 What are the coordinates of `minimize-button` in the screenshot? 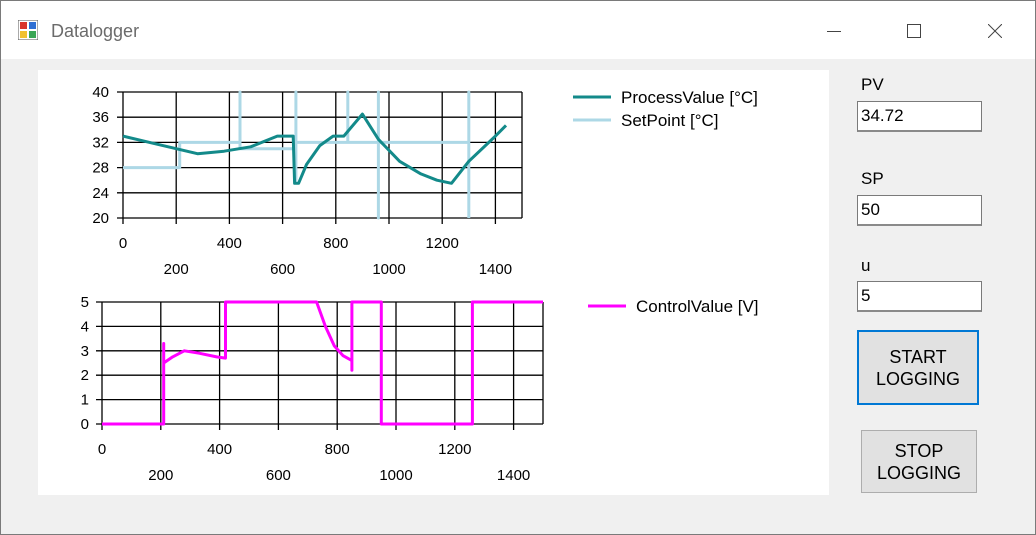 It's located at (834, 31).